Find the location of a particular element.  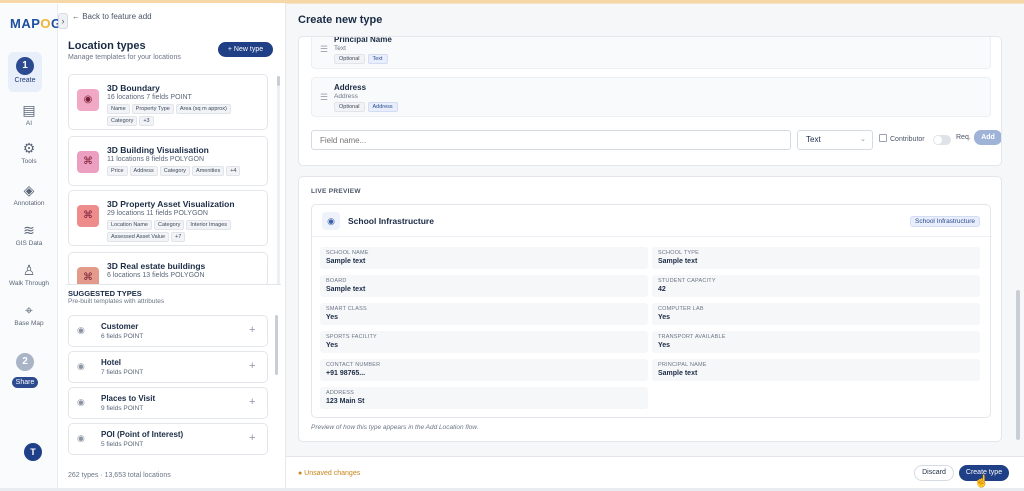

preview-field: TRANSPORT AVAILABLE Yes is located at coordinates (816, 342).